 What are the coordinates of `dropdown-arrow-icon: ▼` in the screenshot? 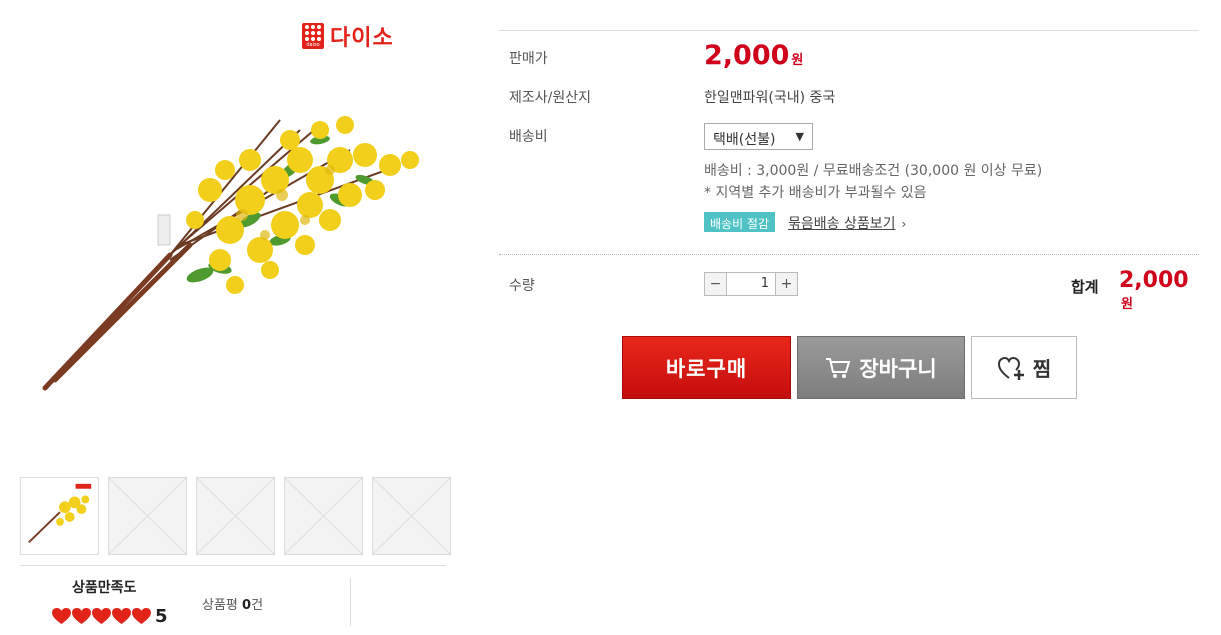 It's located at (799, 136).